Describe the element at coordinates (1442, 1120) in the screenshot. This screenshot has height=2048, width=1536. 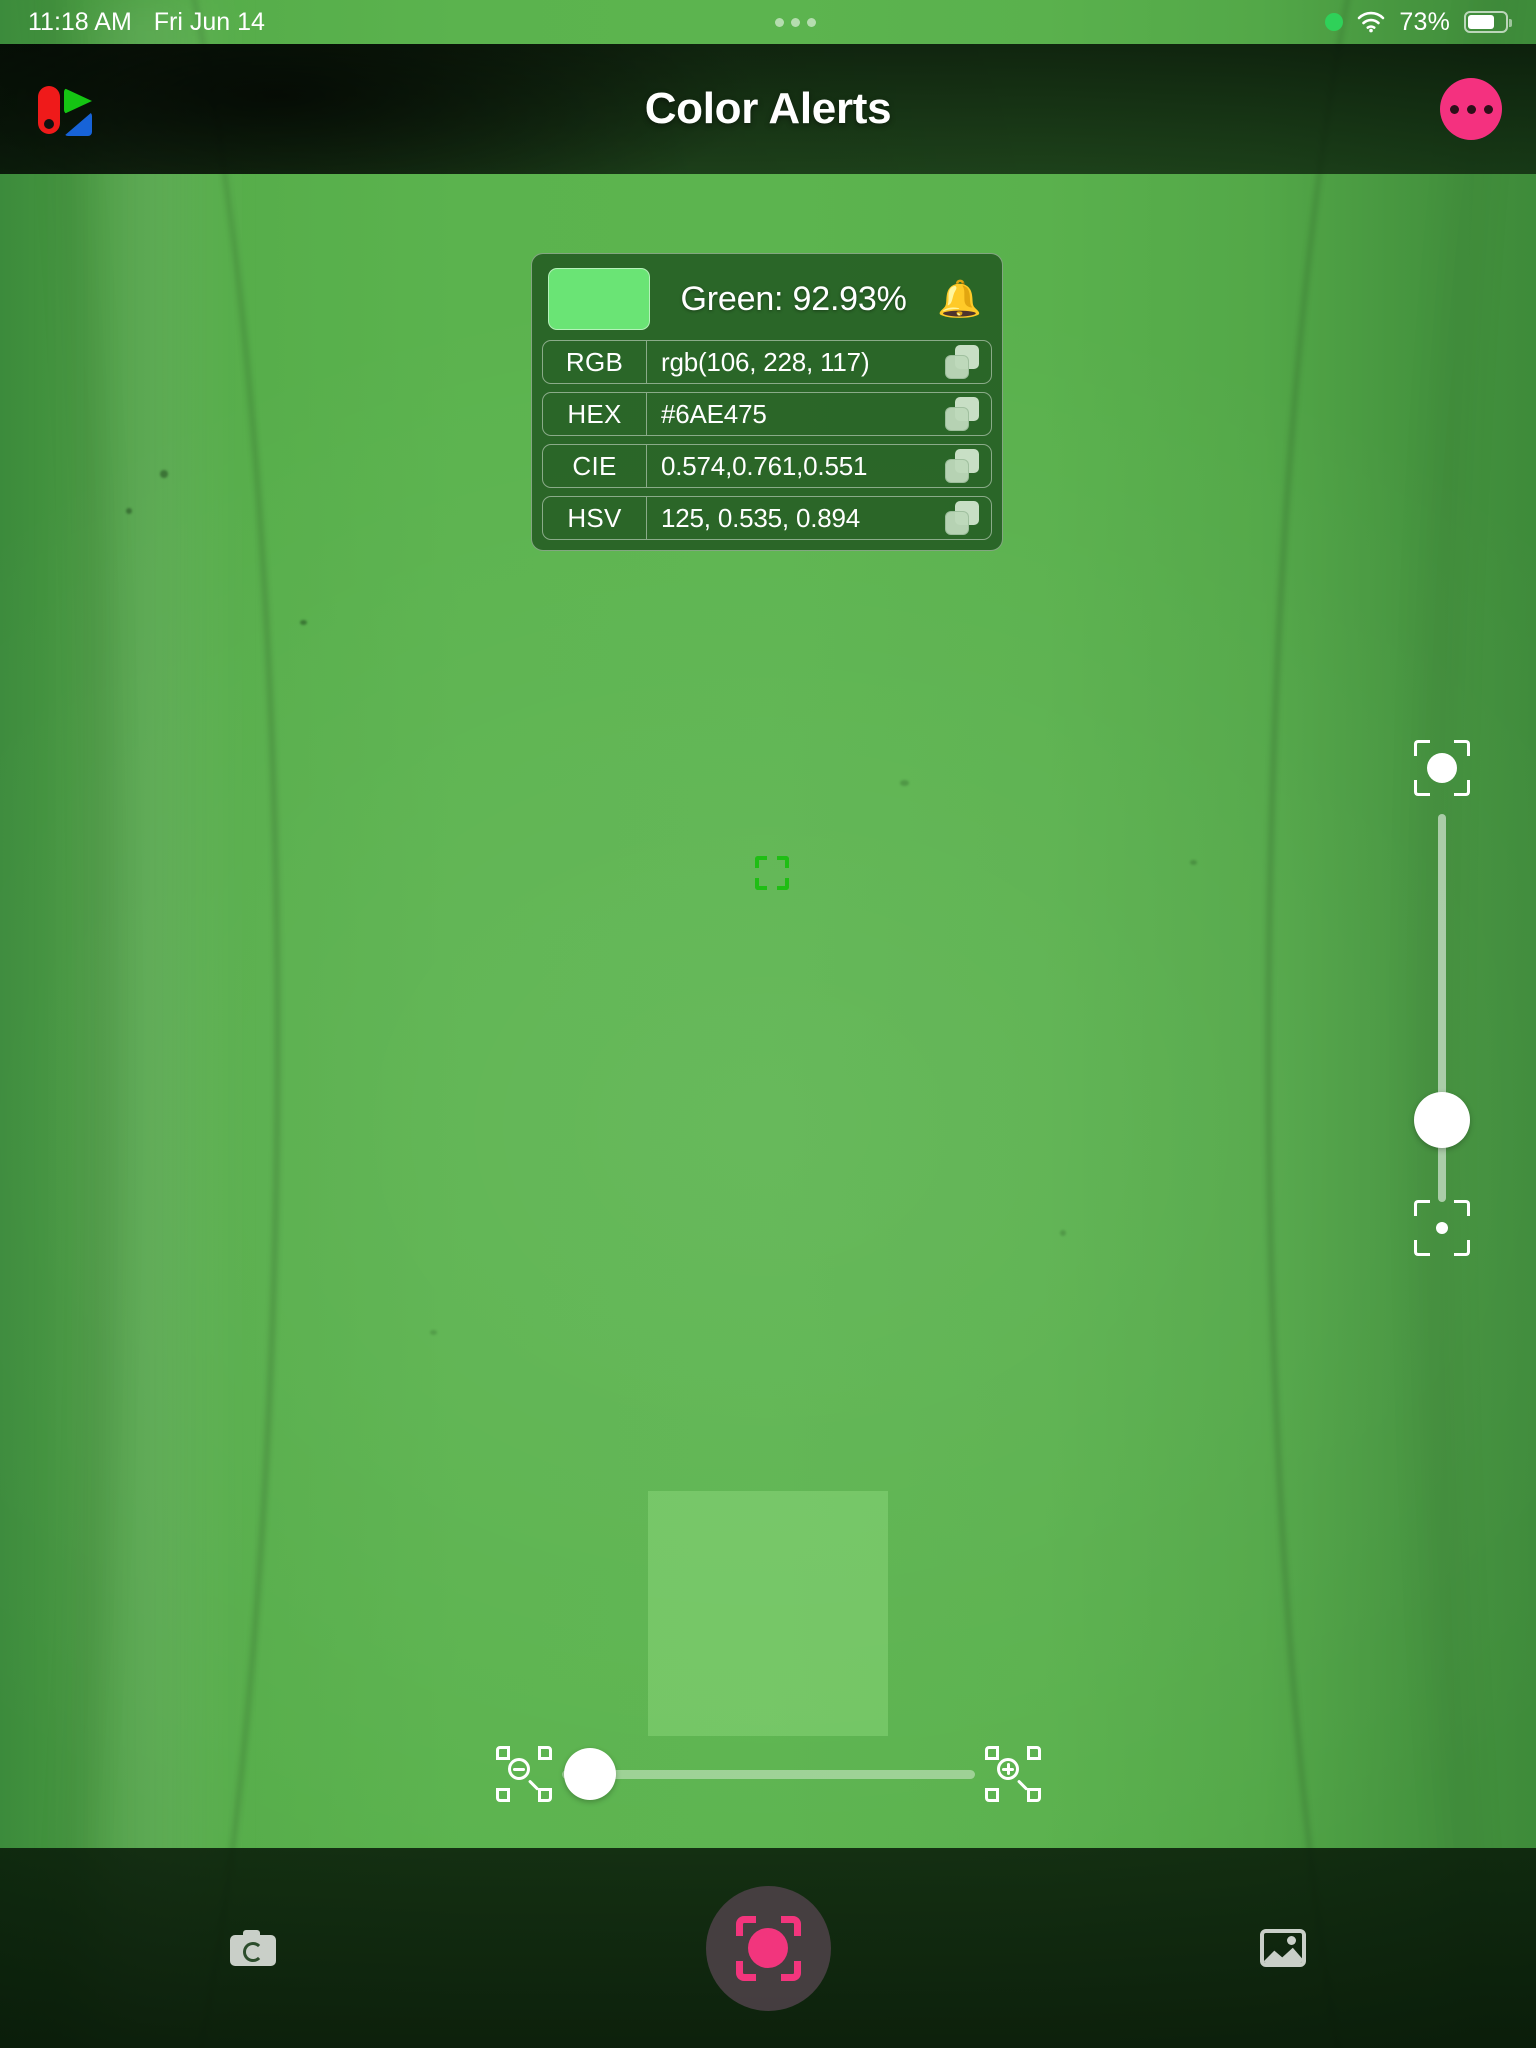
I see `sample-size-slider-thumb` at that location.